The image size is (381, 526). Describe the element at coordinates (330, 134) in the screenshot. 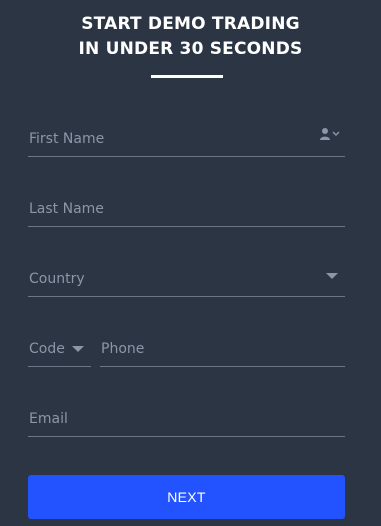

I see `user-autofill-icon` at that location.